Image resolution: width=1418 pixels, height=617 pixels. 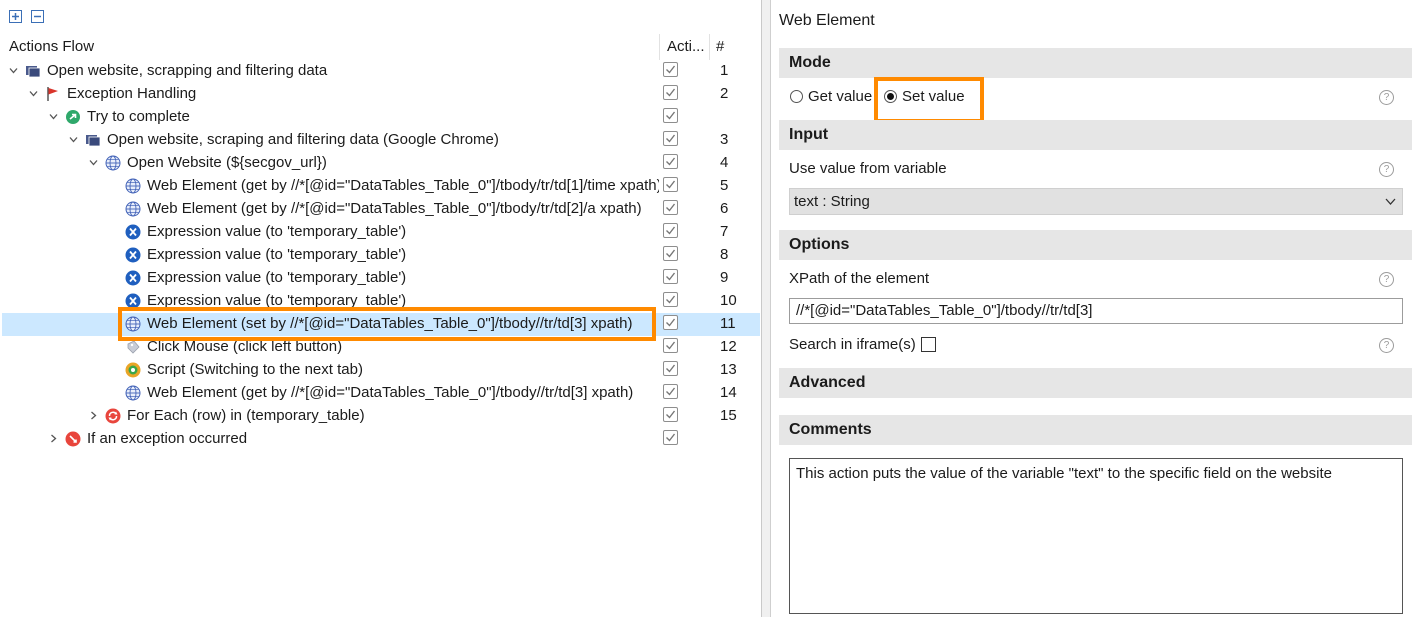 What do you see at coordinates (37, 16) in the screenshot?
I see `collapse-all-icon` at bounding box center [37, 16].